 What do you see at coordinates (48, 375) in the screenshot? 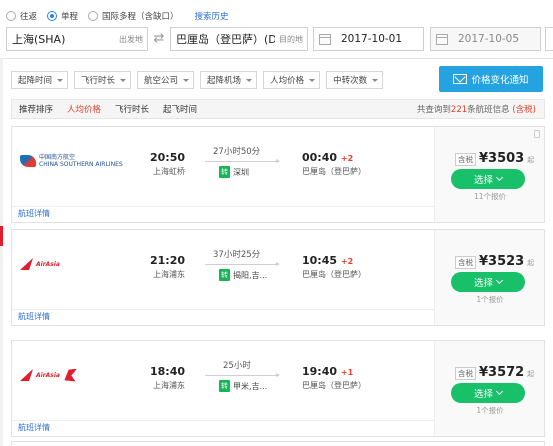
I see `airline-name: AirAsia` at bounding box center [48, 375].